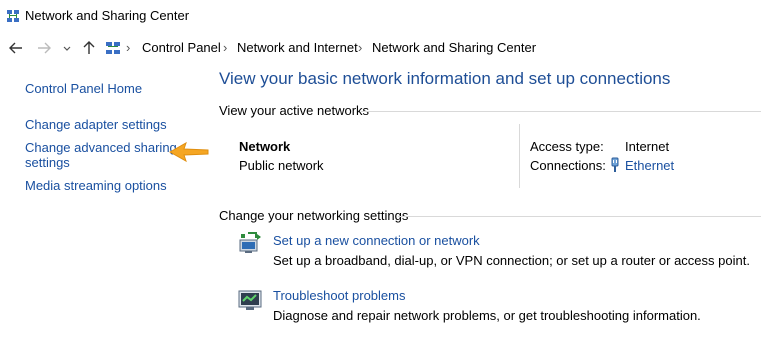 The height and width of the screenshot is (350, 761). What do you see at coordinates (615, 165) in the screenshot?
I see `ethernet-icon` at bounding box center [615, 165].